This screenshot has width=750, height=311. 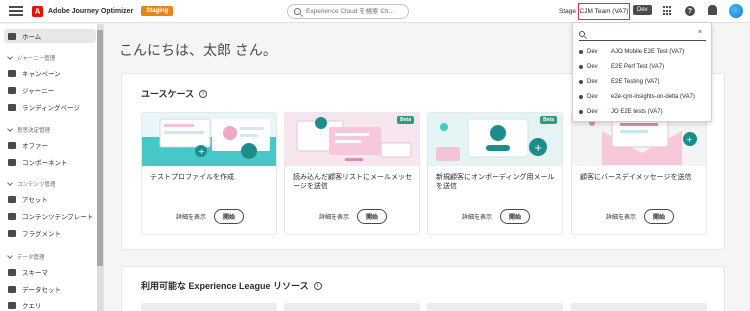 I want to click on stage-label: Stage, so click(x=567, y=11).